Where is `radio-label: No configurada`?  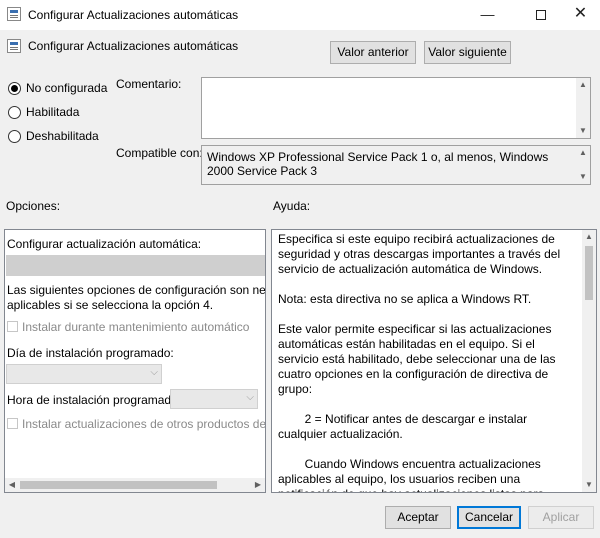 radio-label: No configurada is located at coordinates (67, 88).